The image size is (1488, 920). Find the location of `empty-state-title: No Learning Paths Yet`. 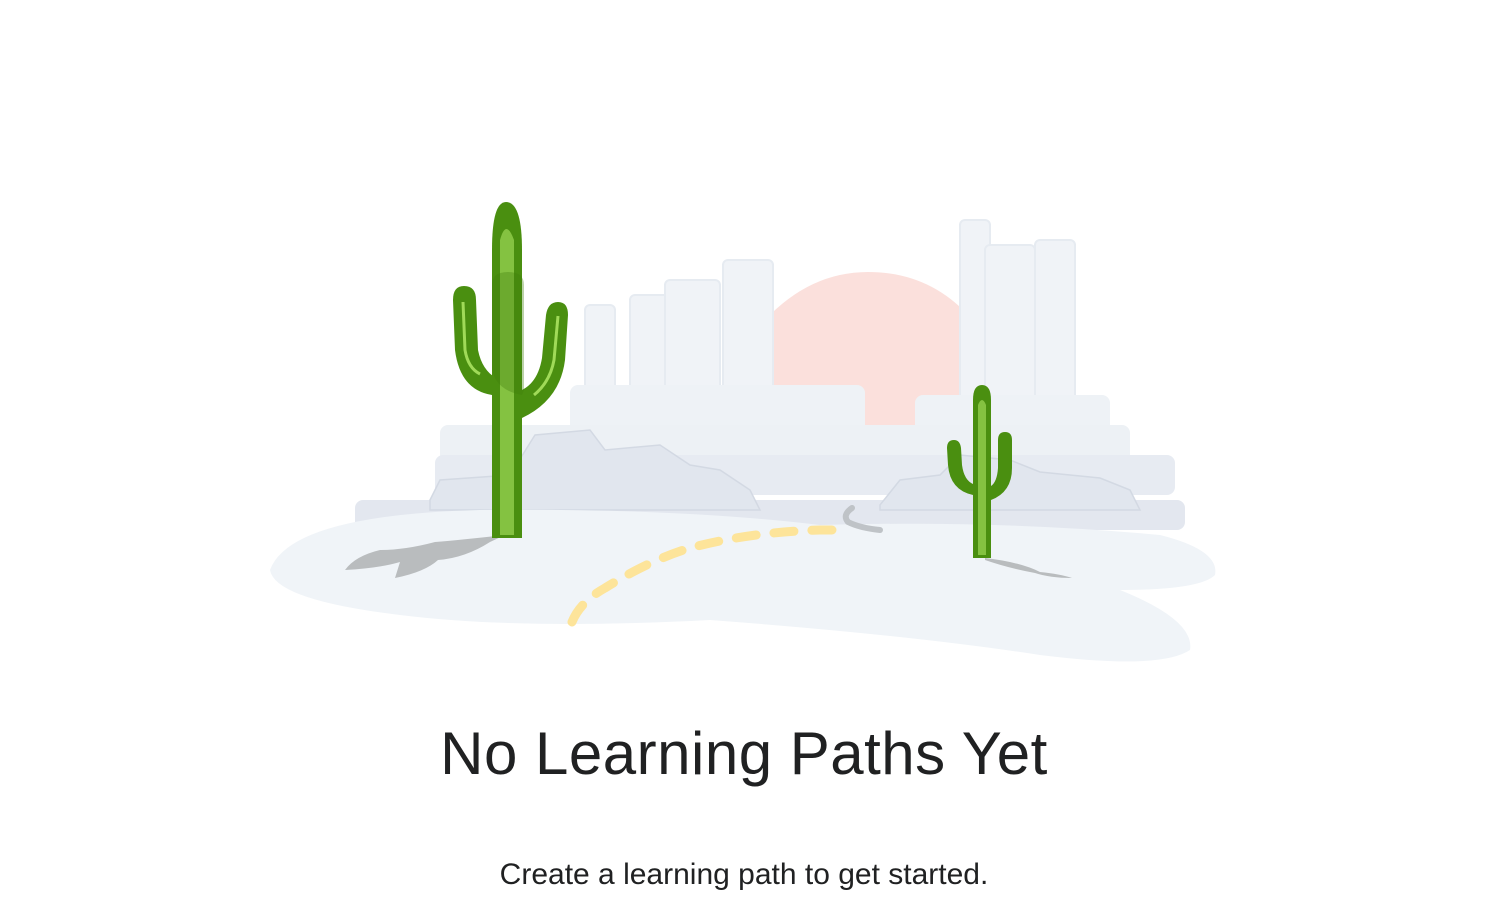

empty-state-title: No Learning Paths Yet is located at coordinates (744, 753).